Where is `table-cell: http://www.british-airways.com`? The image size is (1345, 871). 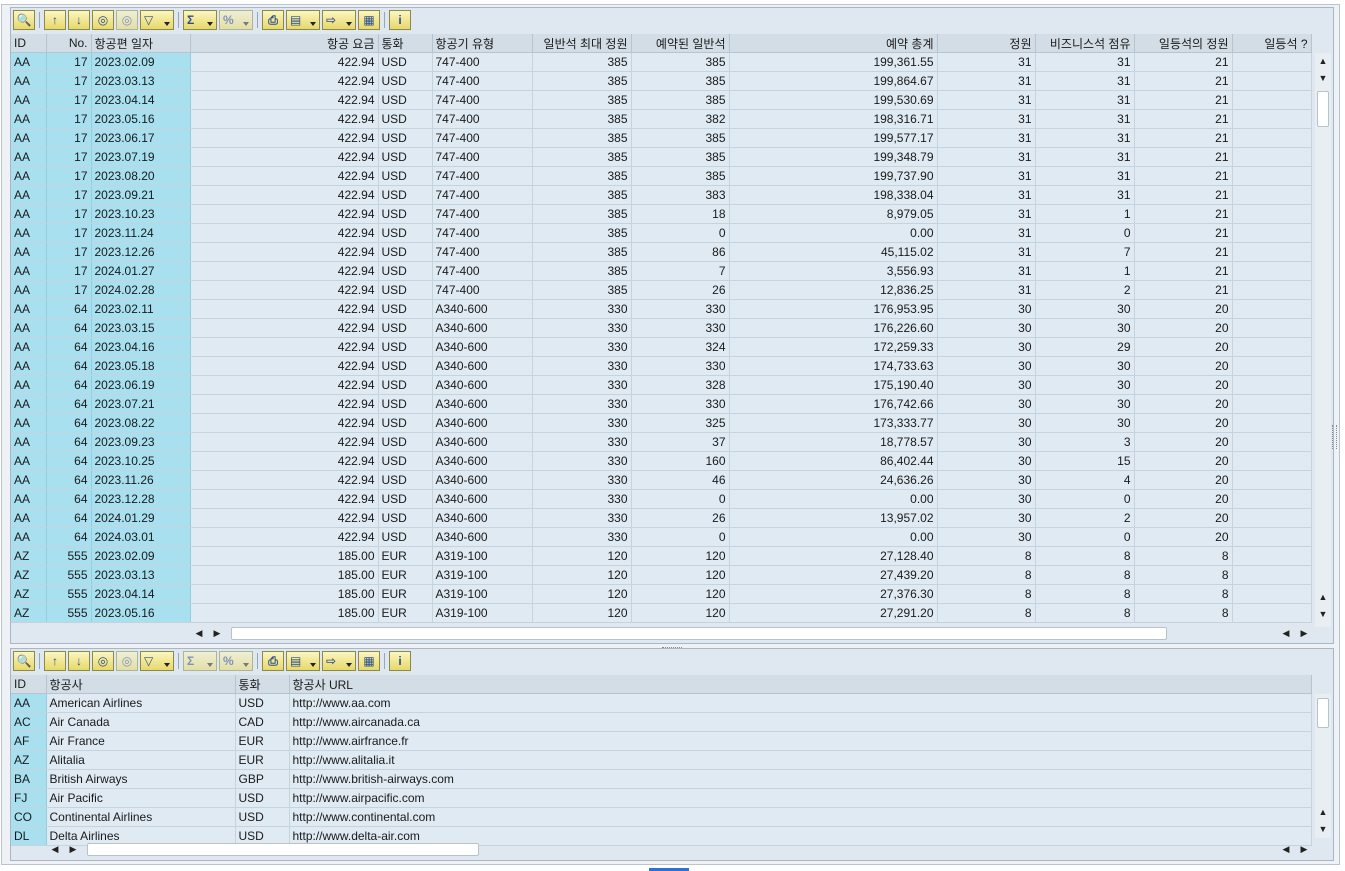 table-cell: http://www.british-airways.com is located at coordinates (800, 779).